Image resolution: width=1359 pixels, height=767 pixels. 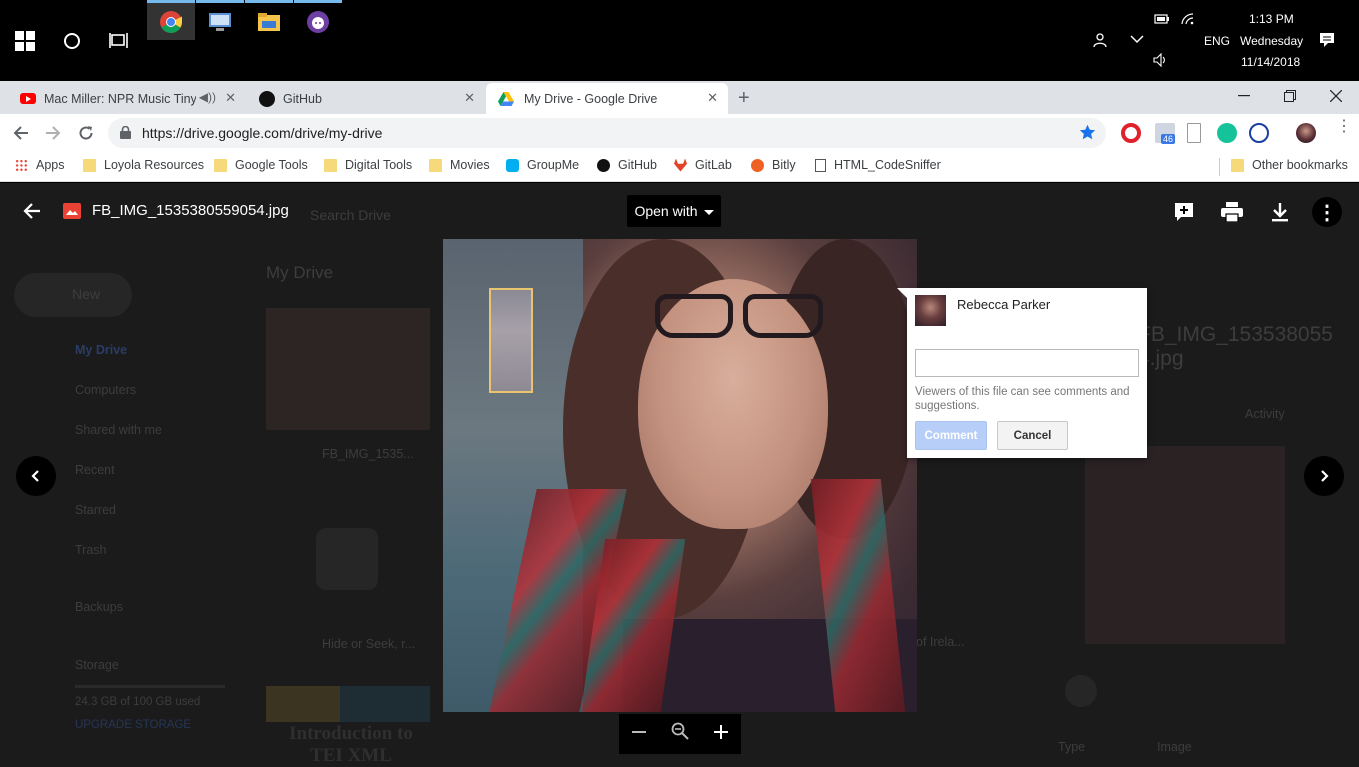 I want to click on bookmark-digital-tools: Digital Tools, so click(x=368, y=165).